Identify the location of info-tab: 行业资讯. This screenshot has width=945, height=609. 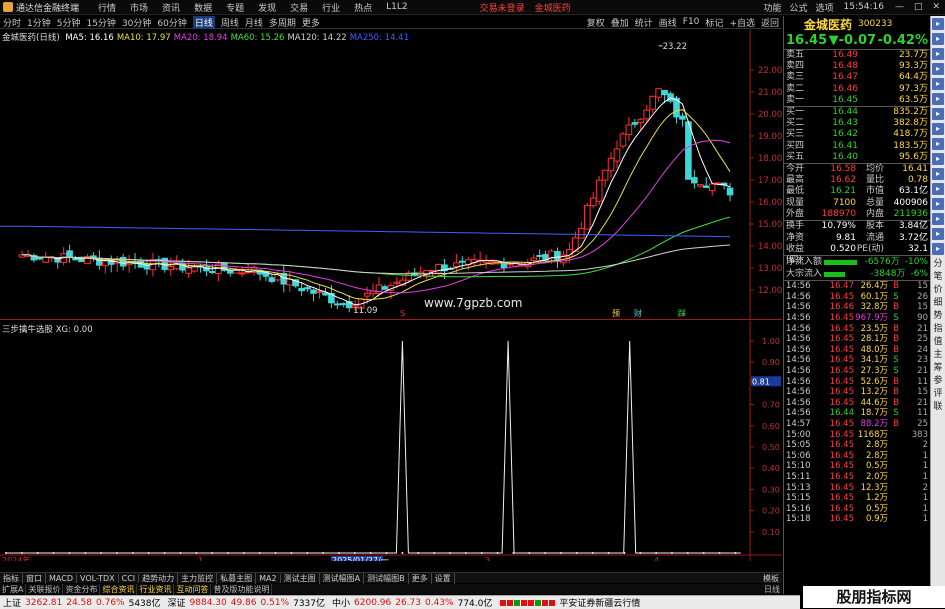
(156, 589).